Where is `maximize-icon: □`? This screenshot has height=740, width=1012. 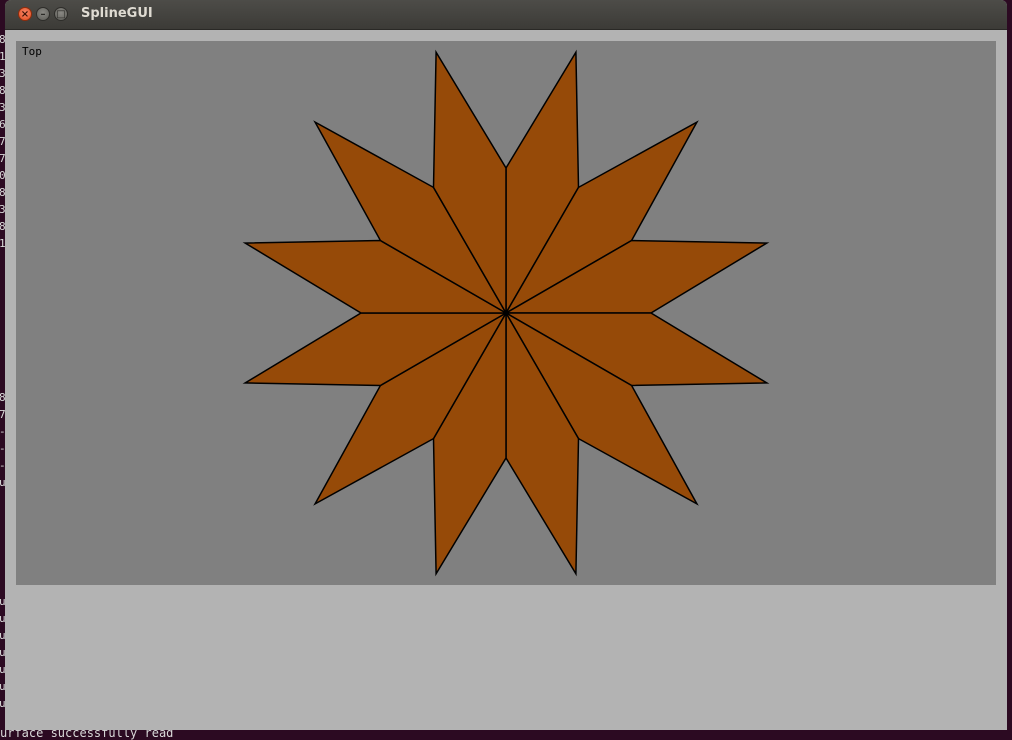 maximize-icon: □ is located at coordinates (61, 14).